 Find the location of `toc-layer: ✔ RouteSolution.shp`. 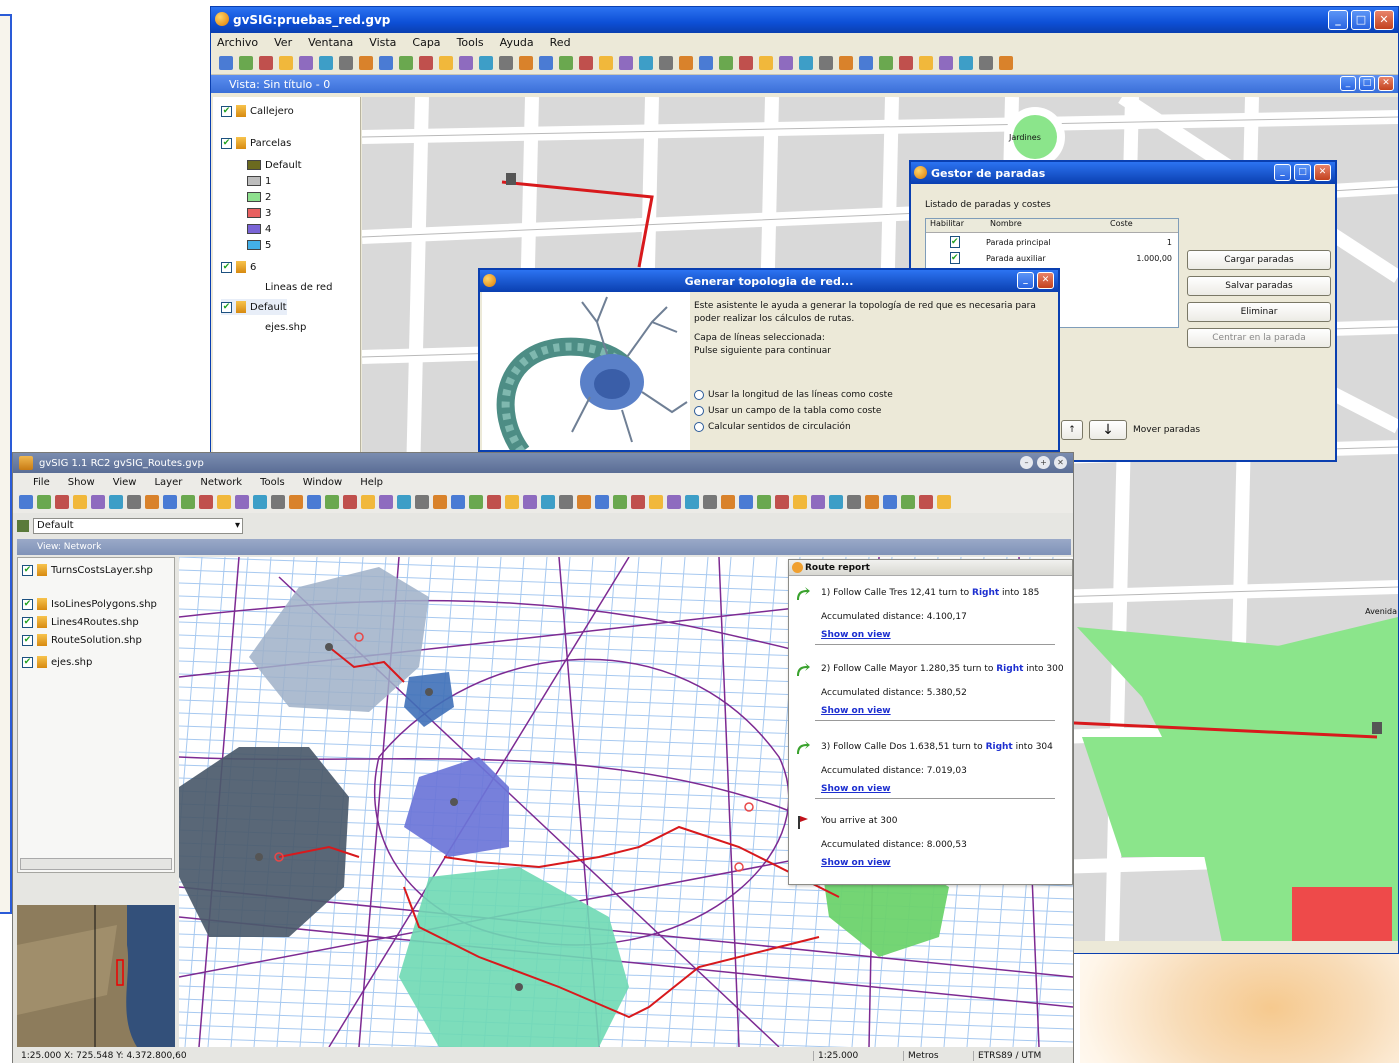

toc-layer: ✔ RouteSolution.shp is located at coordinates (82, 640).